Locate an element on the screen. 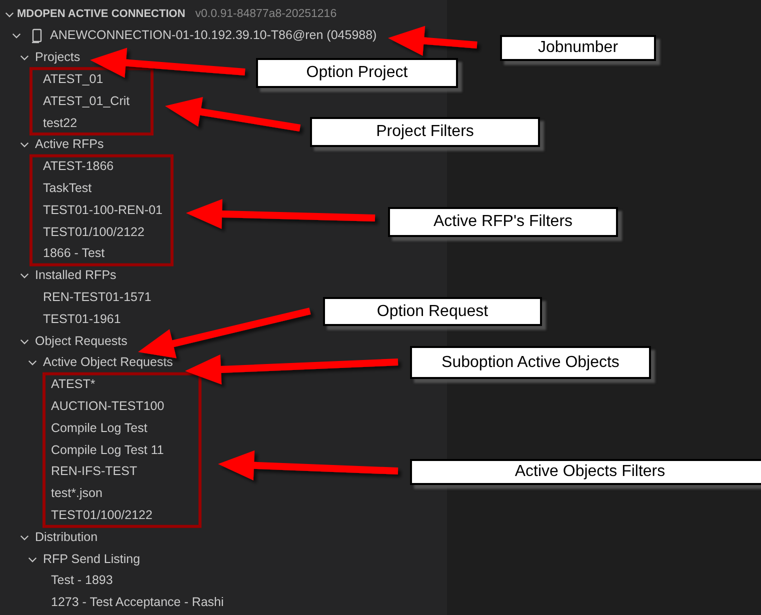  tree-item: REN-TEST01-1571 is located at coordinates (97, 297).